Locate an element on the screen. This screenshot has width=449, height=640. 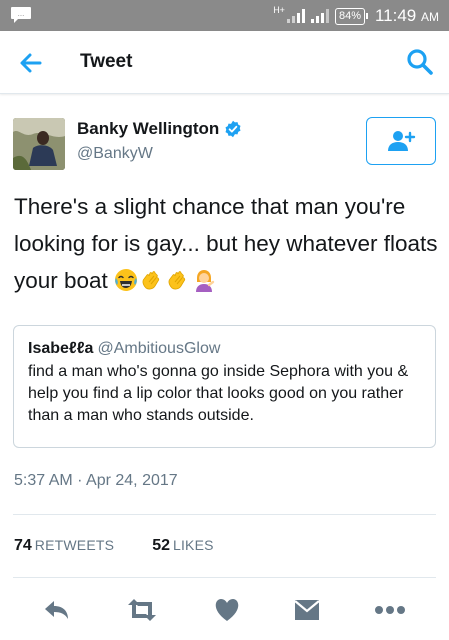
likes-count: 52 is located at coordinates (161, 545).